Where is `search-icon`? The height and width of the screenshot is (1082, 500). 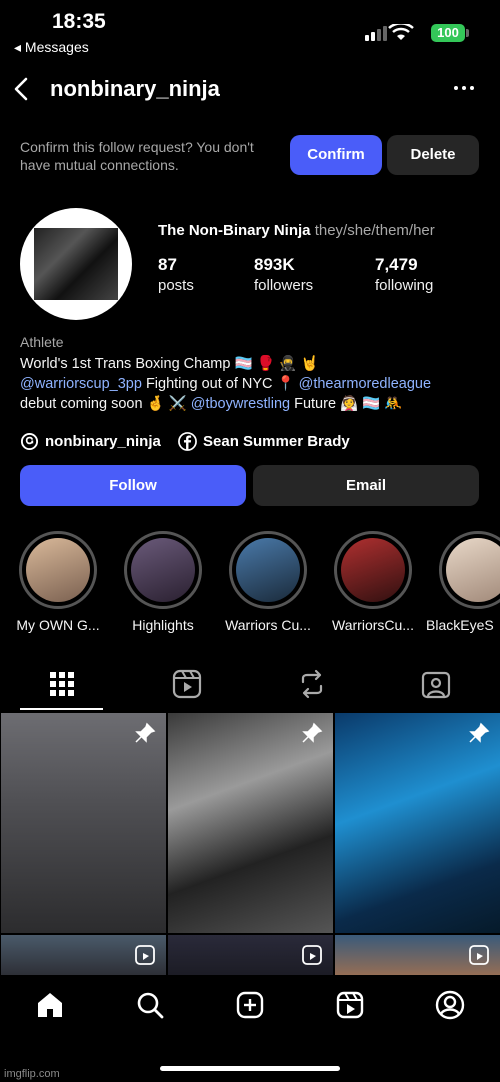 search-icon is located at coordinates (150, 1005).